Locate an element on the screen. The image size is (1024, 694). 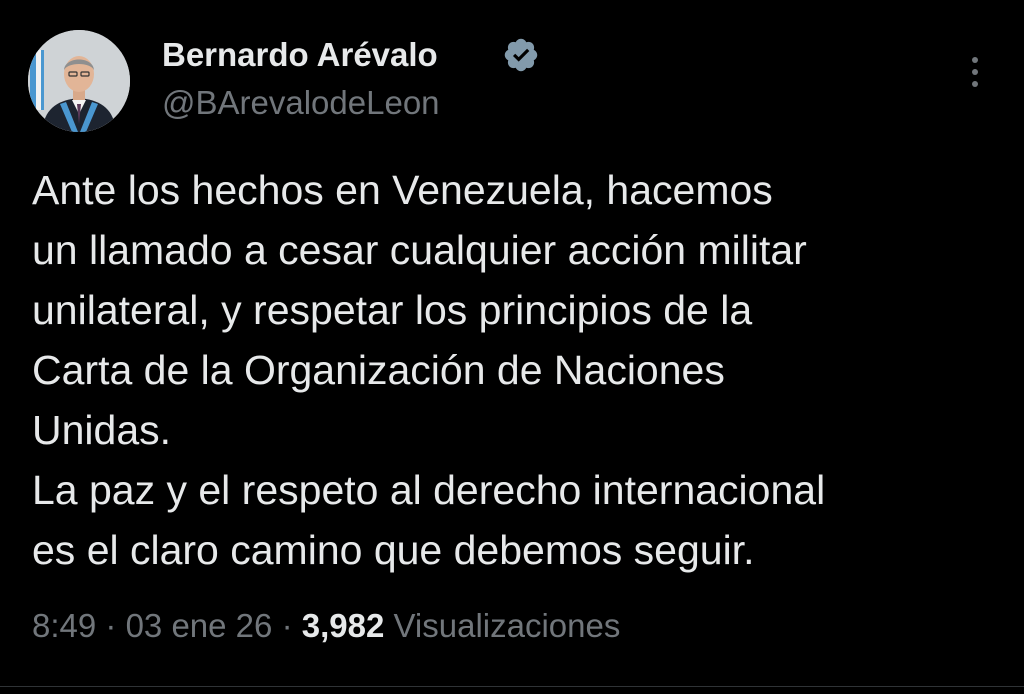
tweet-line: es el claro camino que debemos seguir. is located at coordinates (393, 550).